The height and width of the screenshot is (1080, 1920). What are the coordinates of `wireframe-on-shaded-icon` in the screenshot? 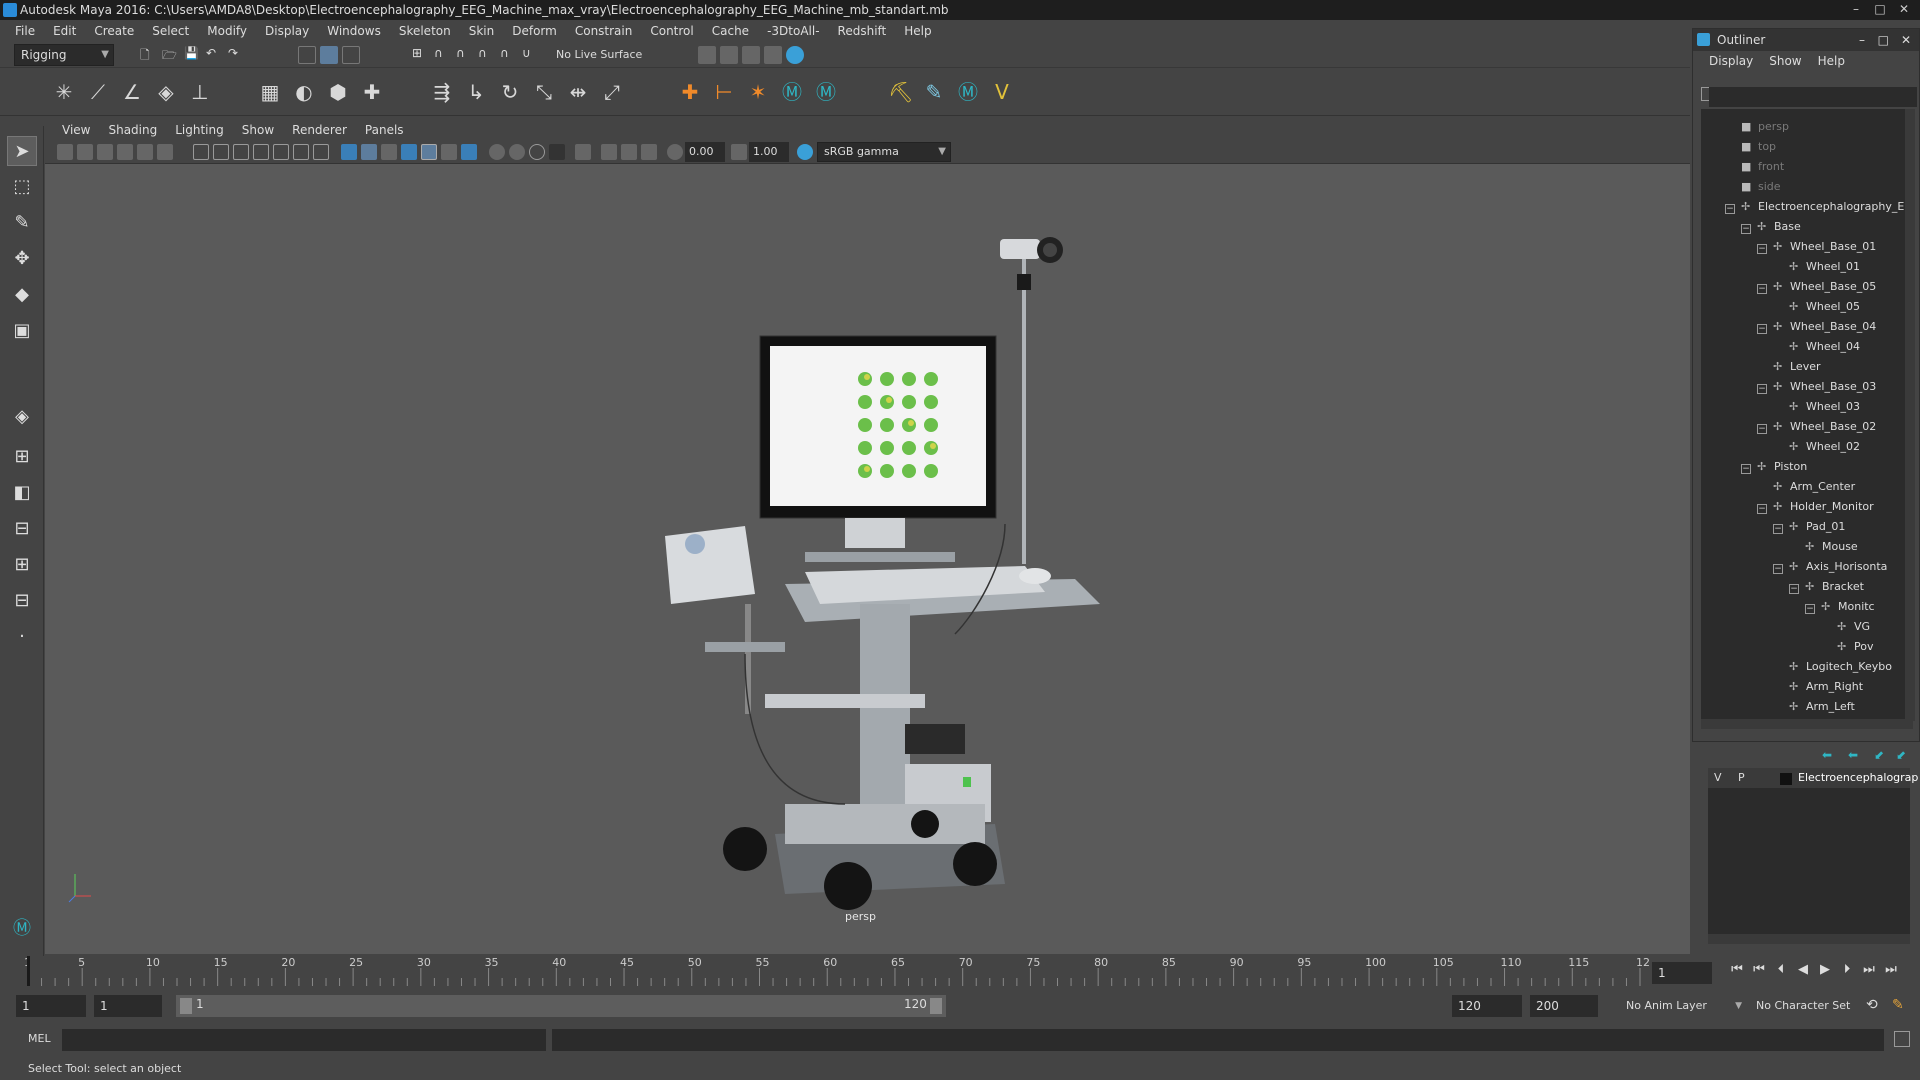 It's located at (409, 152).